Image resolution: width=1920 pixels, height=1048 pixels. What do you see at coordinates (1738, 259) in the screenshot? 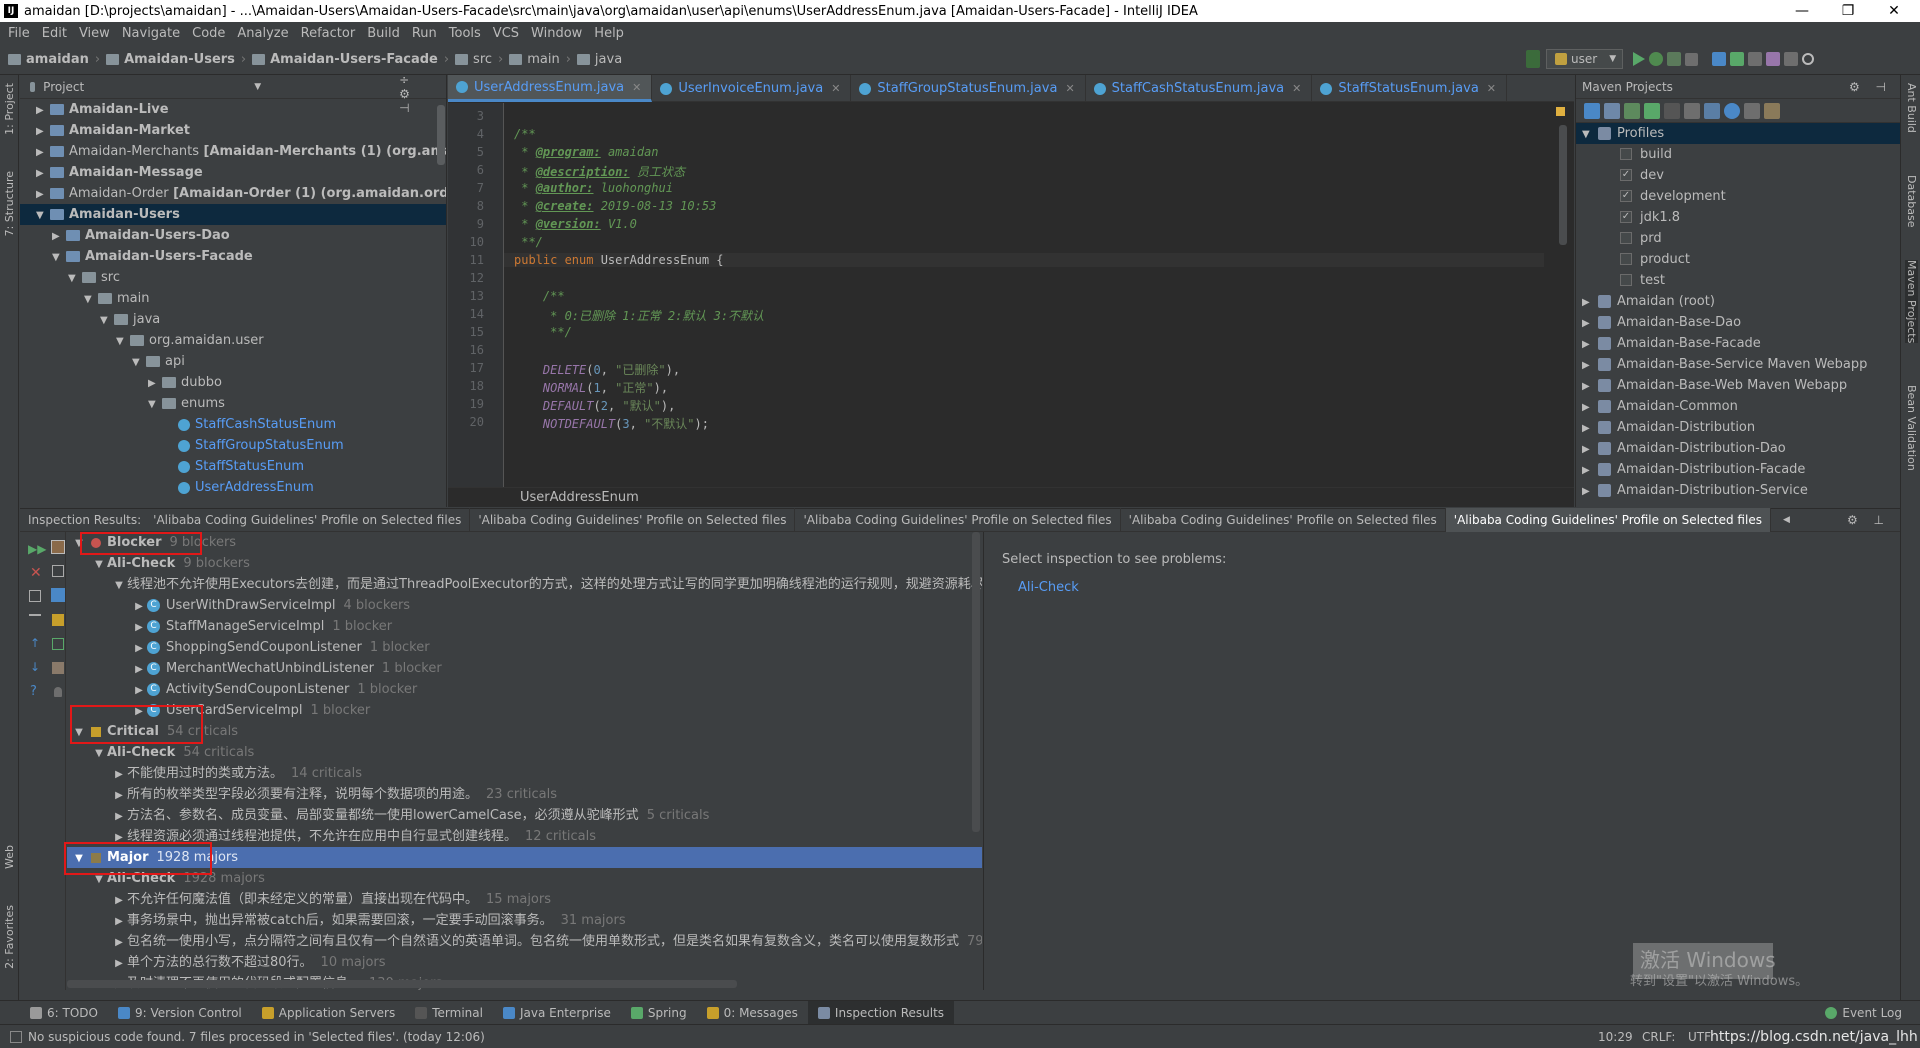
I see `maven-profile-item: product` at bounding box center [1738, 259].